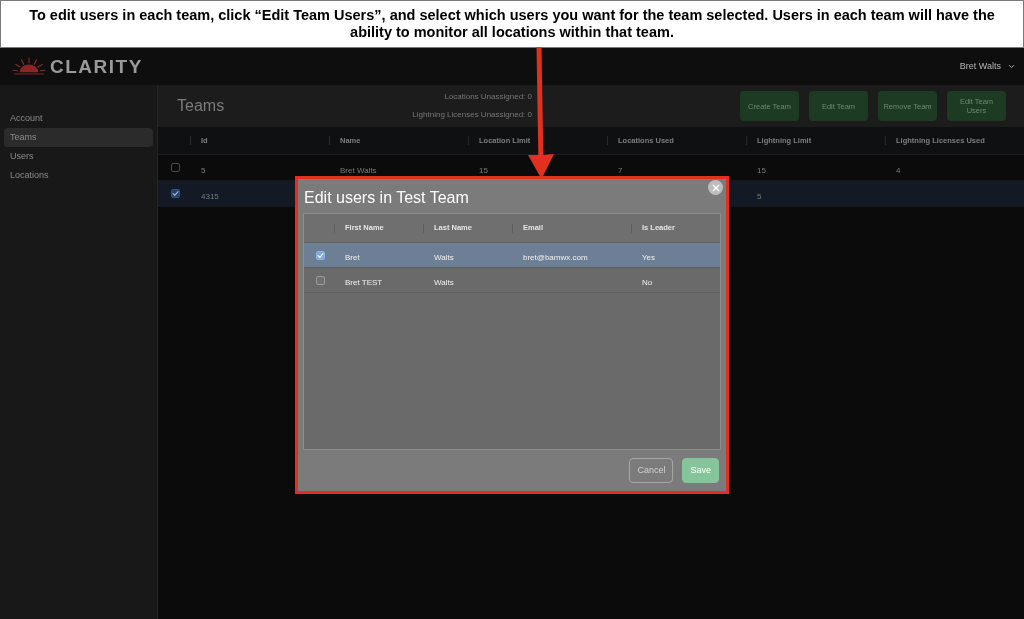 The height and width of the screenshot is (619, 1024). I want to click on summary-text: Lightning Licenses Unassigned: 0, so click(472, 115).